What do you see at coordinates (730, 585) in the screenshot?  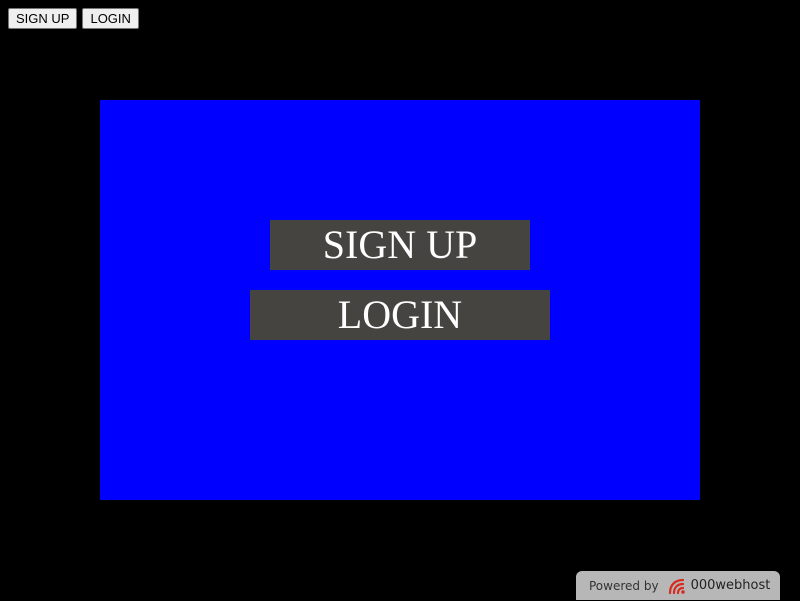 I see `host-name-label: 000webhost` at bounding box center [730, 585].